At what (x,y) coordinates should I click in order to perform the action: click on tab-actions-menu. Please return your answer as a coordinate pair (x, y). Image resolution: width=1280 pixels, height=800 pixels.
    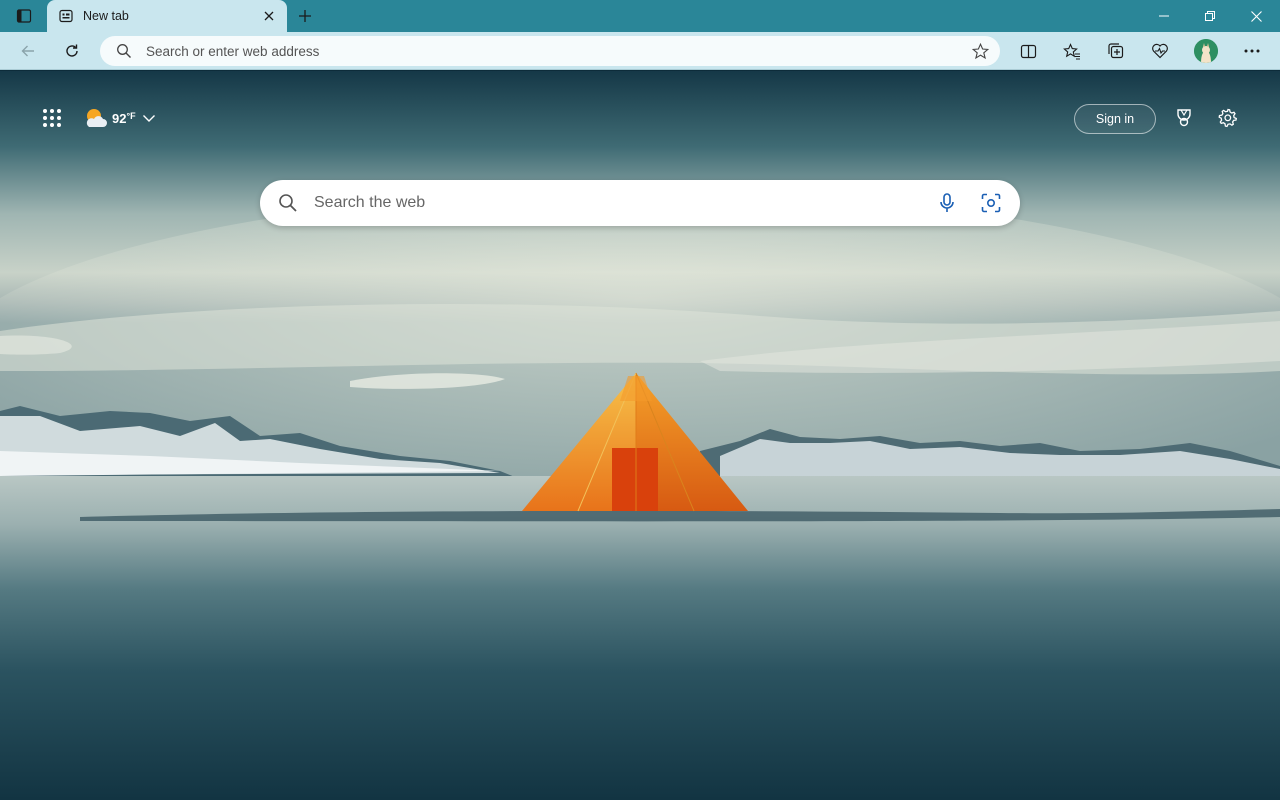
    Looking at the image, I should click on (24, 16).